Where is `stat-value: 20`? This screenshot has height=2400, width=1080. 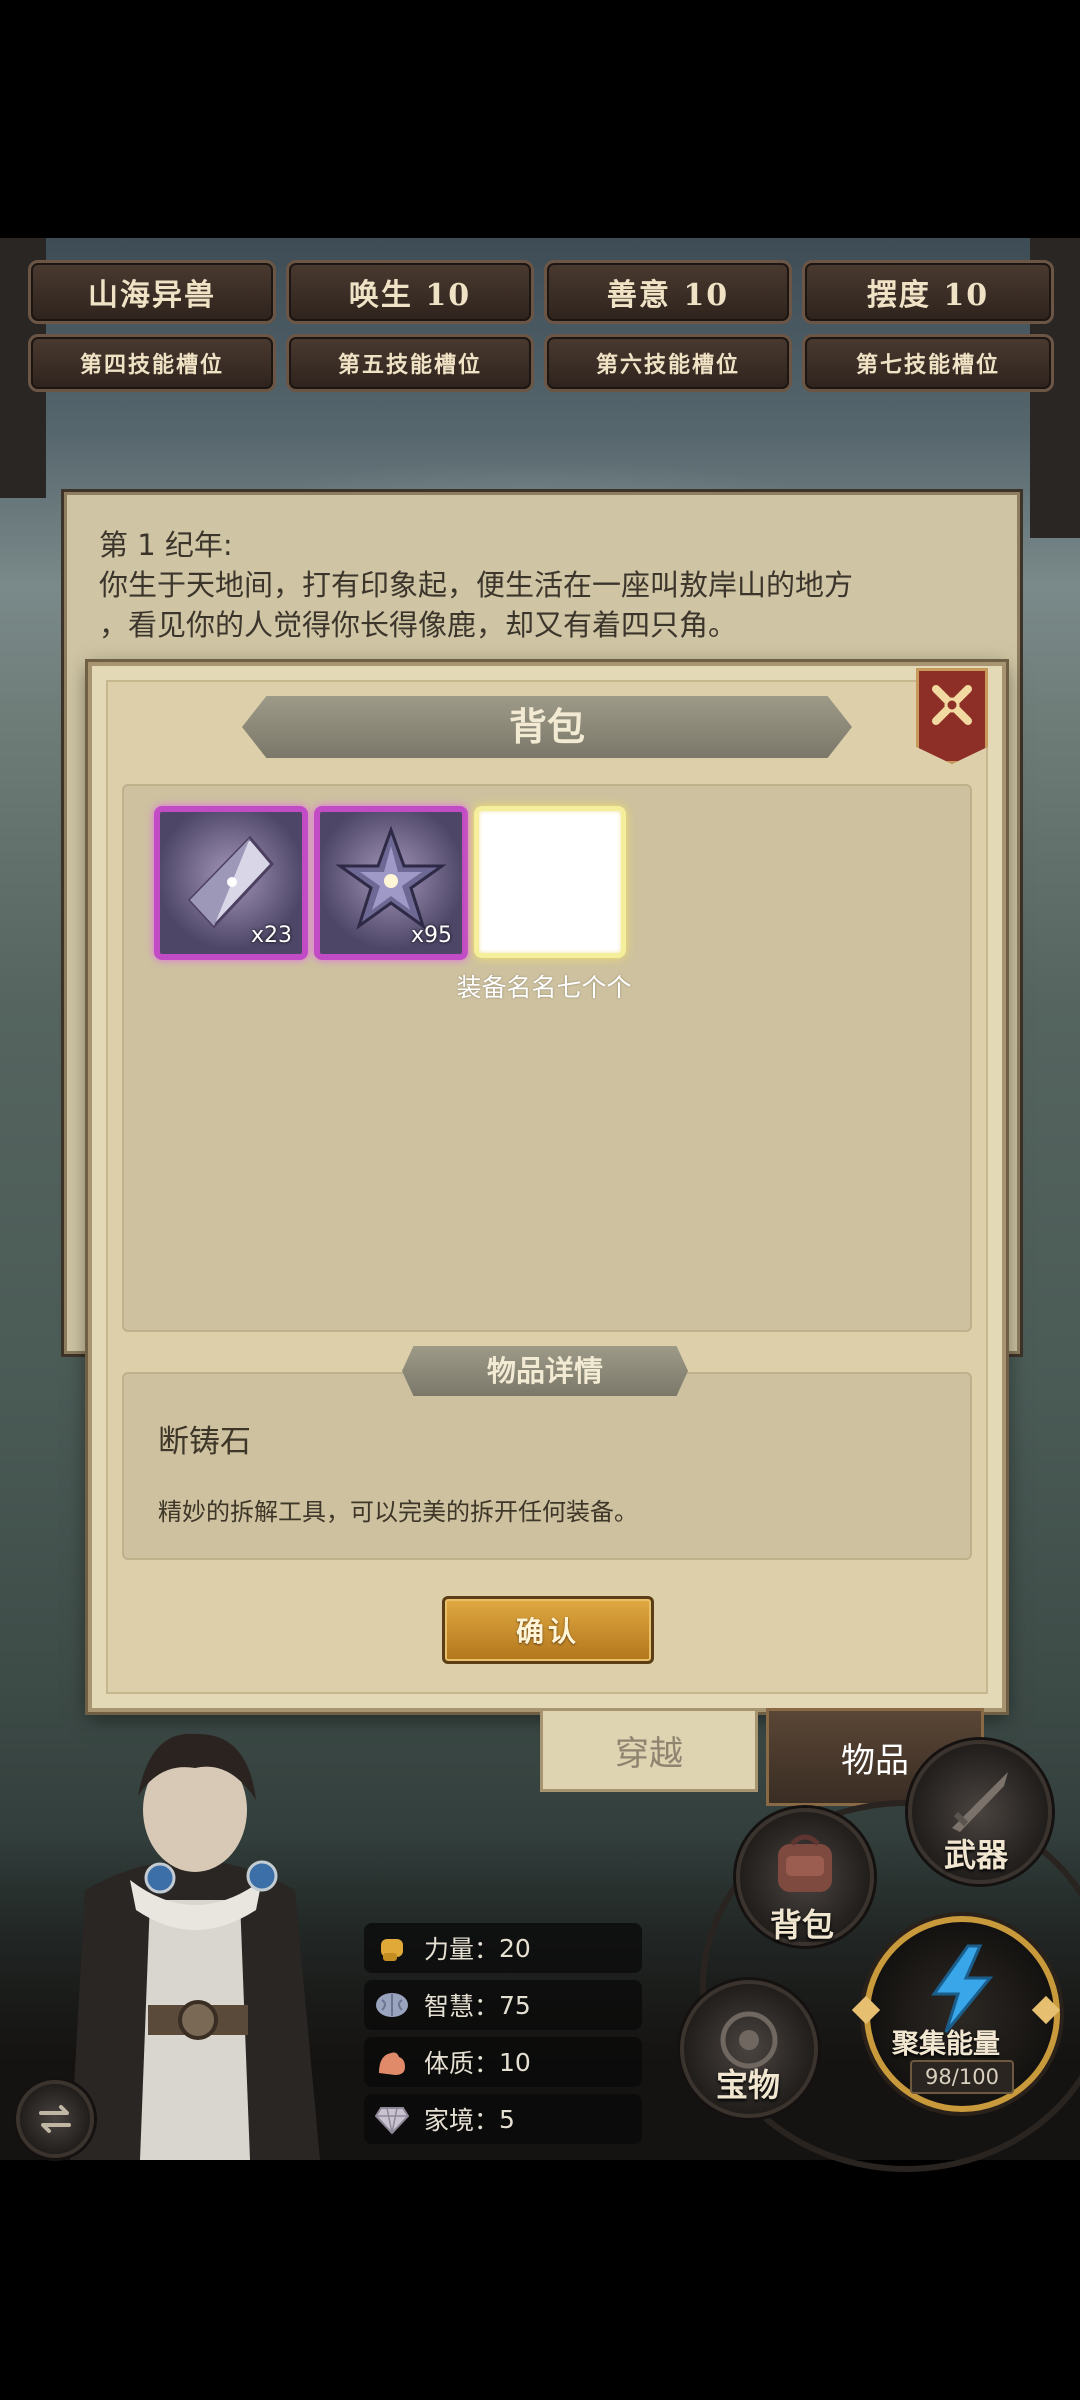
stat-value: 20 is located at coordinates (515, 1948).